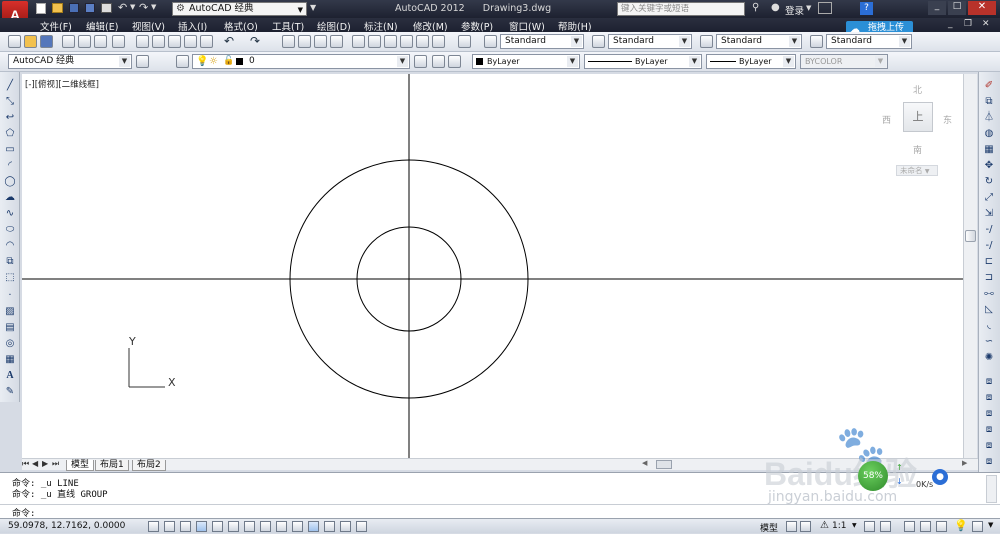  What do you see at coordinates (80, 465) in the screenshot?
I see `tab-model: 模型` at bounding box center [80, 465].